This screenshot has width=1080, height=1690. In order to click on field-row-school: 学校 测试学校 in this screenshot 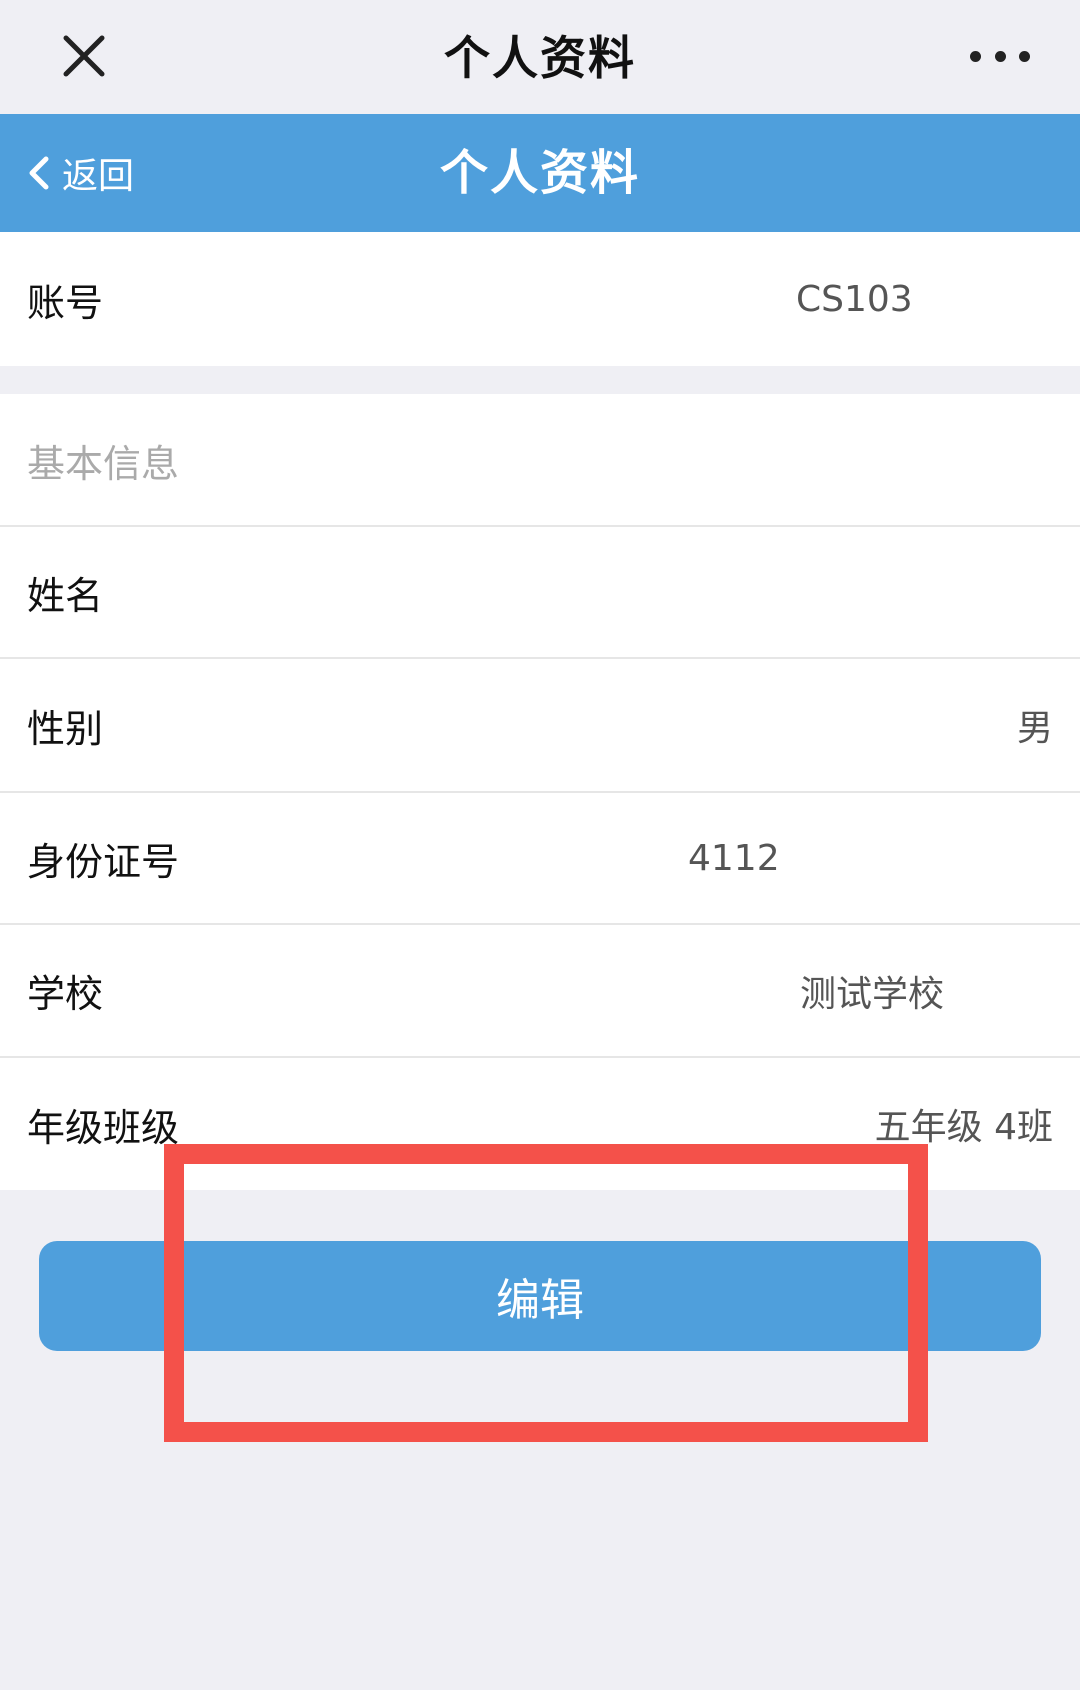, I will do `click(540, 990)`.